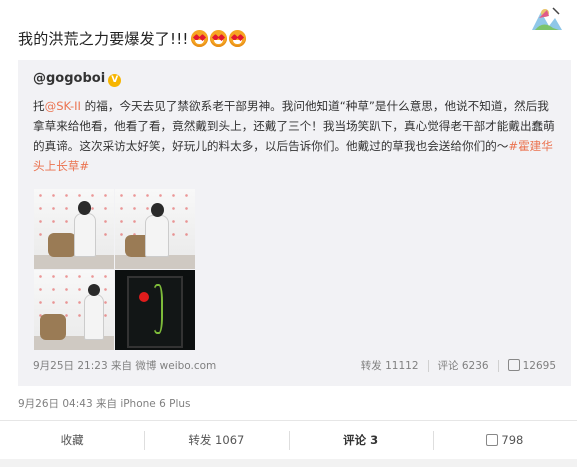  I want to click on verified-badge-icon: V, so click(115, 80).